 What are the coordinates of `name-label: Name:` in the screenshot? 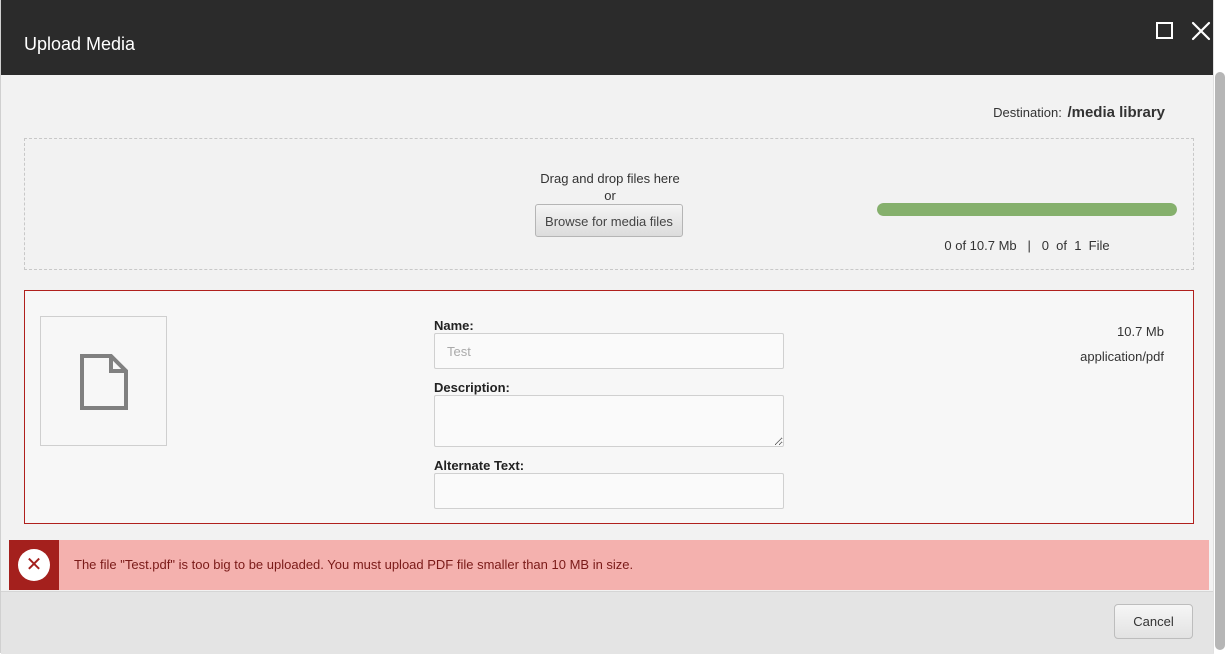 It's located at (454, 325).